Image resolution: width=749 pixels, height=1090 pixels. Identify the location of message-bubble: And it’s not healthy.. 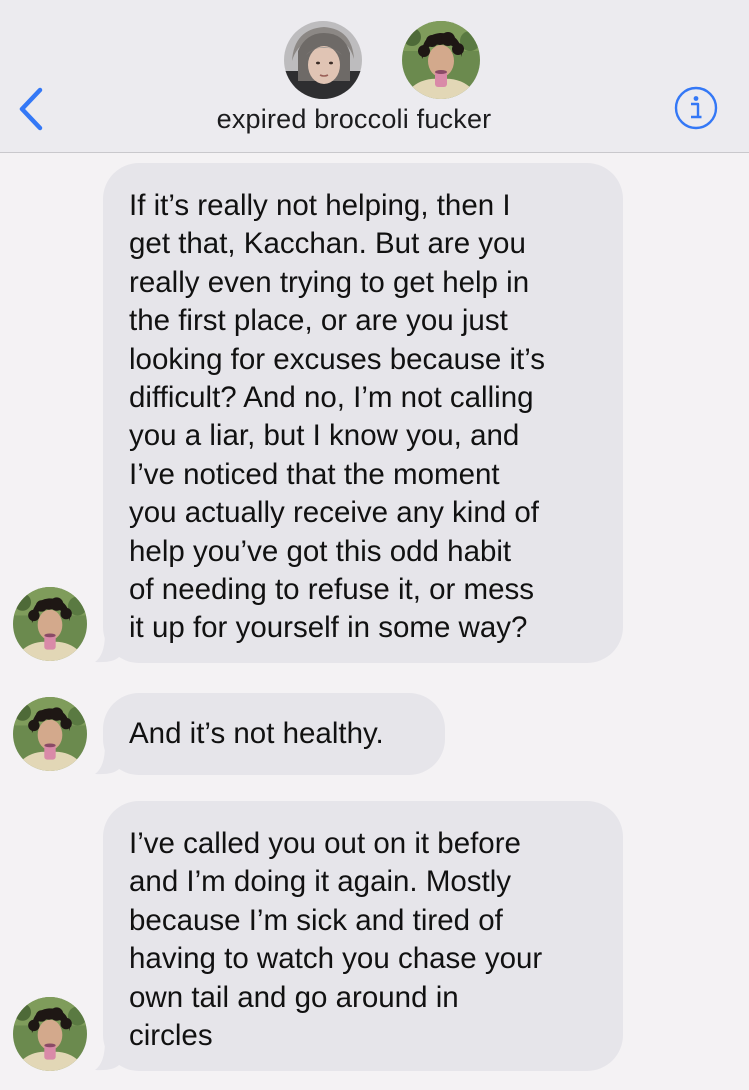
(274, 734).